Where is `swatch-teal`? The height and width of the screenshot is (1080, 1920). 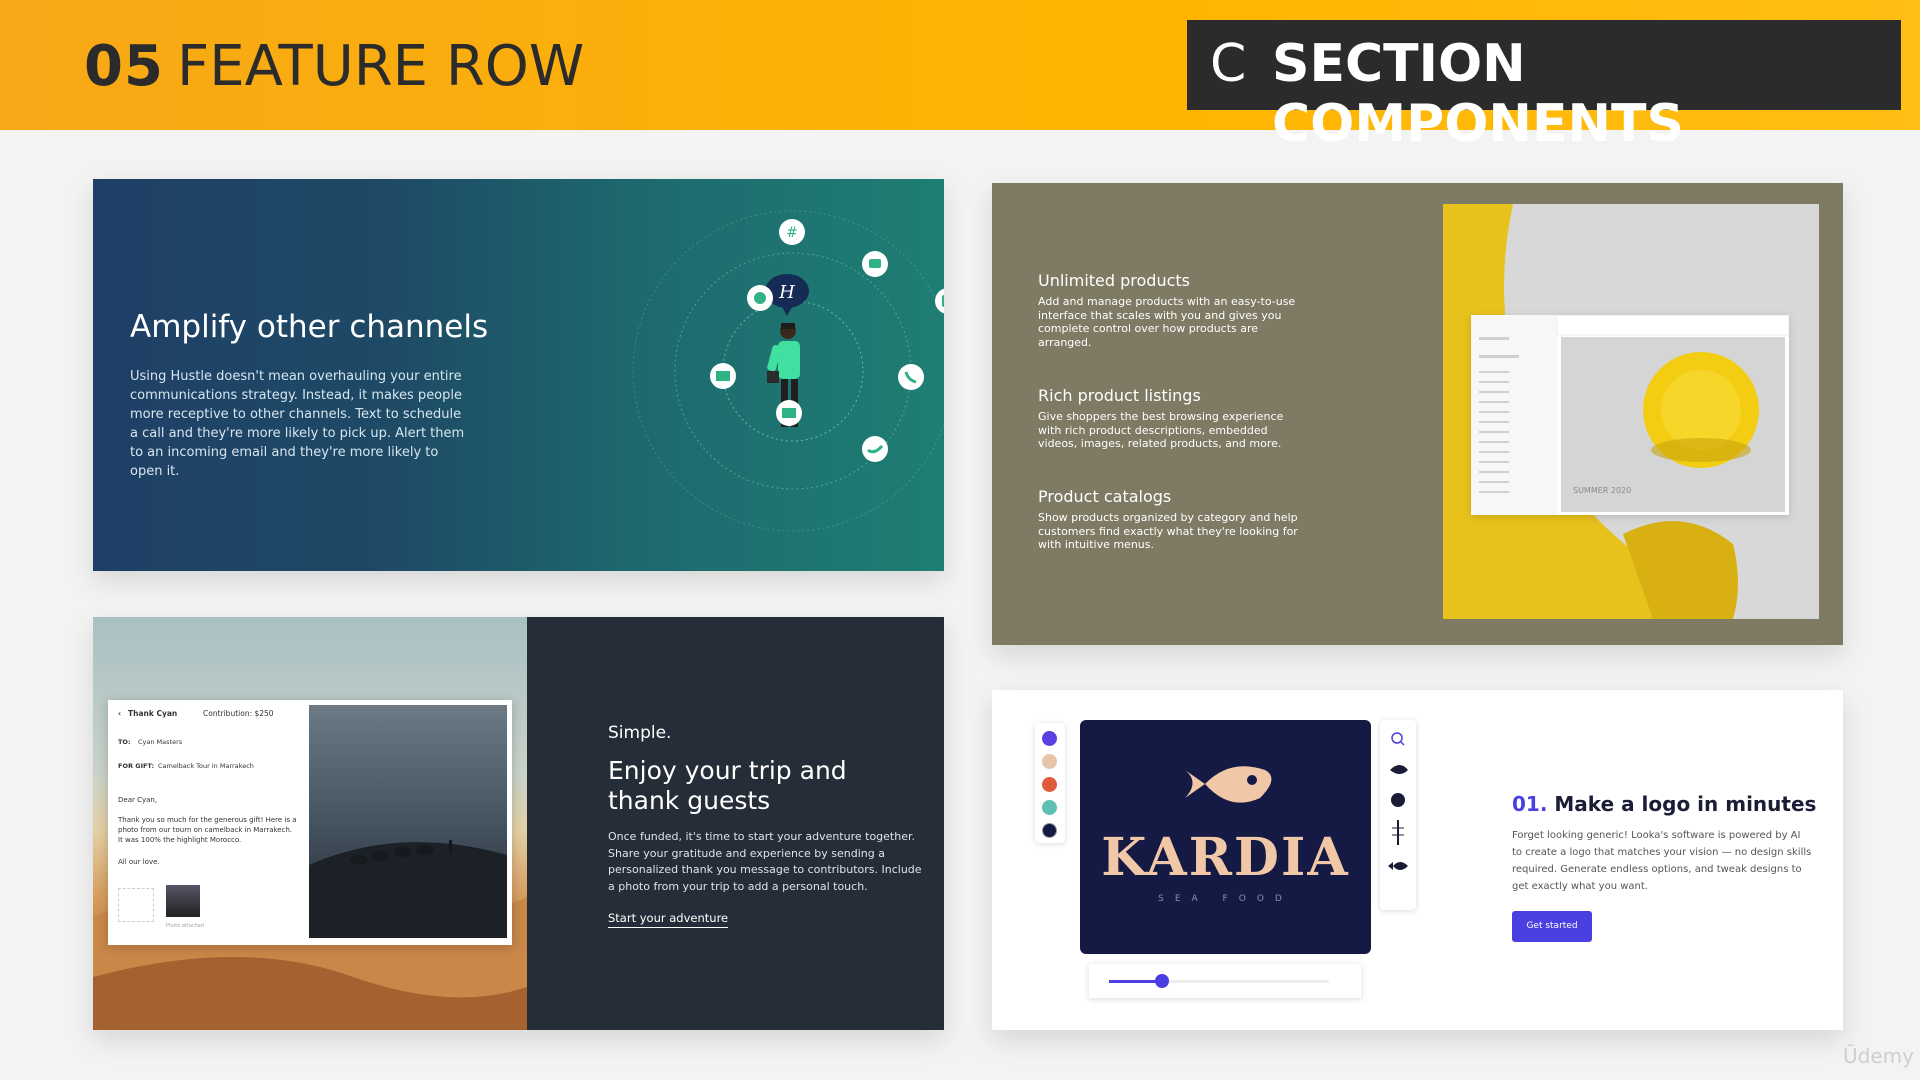
swatch-teal is located at coordinates (1049, 807).